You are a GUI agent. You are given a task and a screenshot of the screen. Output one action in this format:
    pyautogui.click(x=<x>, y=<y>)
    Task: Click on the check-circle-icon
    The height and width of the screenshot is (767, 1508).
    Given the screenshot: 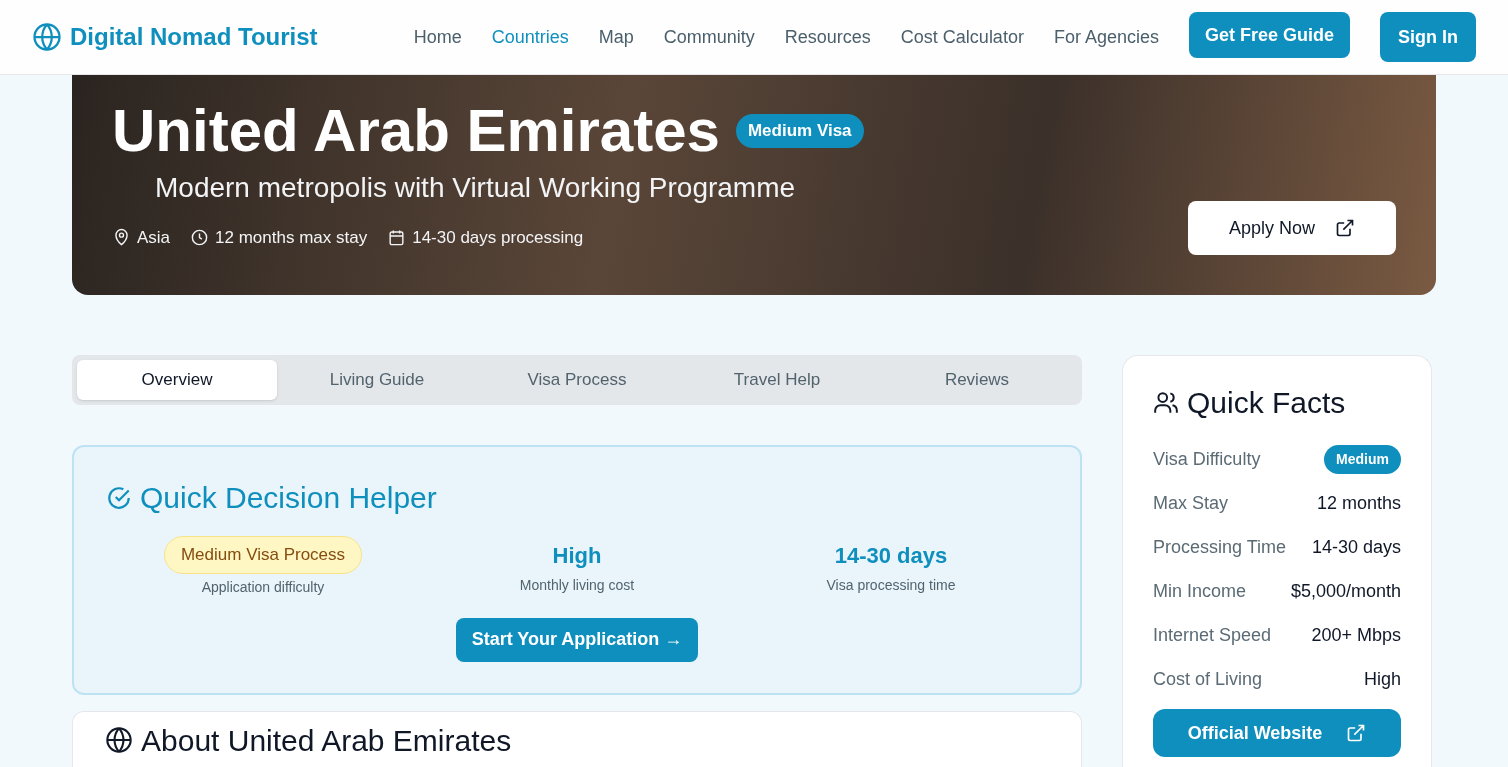 What is the action you would take?
    pyautogui.click(x=119, y=497)
    